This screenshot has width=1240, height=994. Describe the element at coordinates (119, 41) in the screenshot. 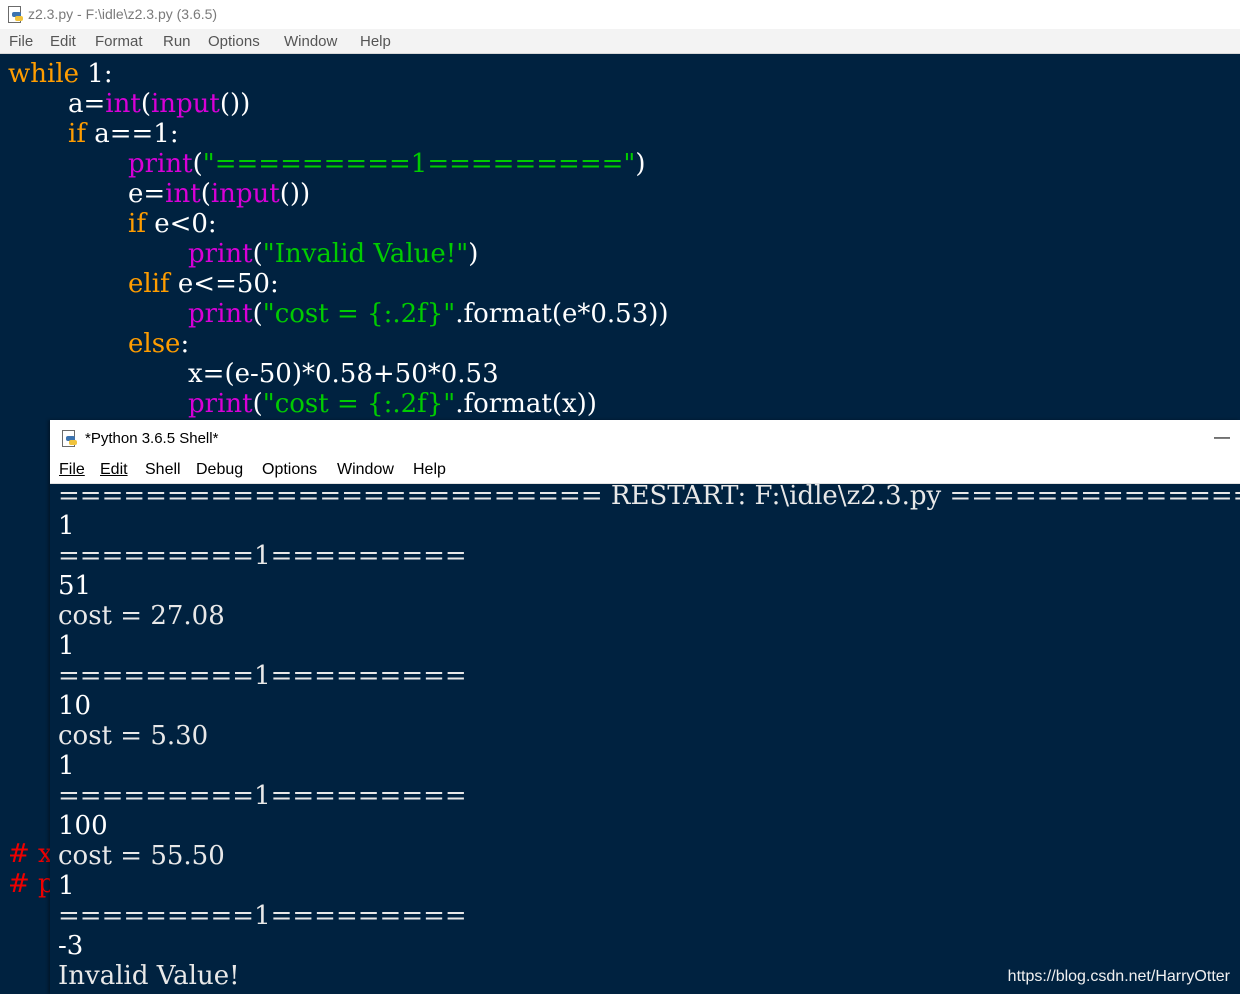

I see `editor-menu-format: Format` at that location.